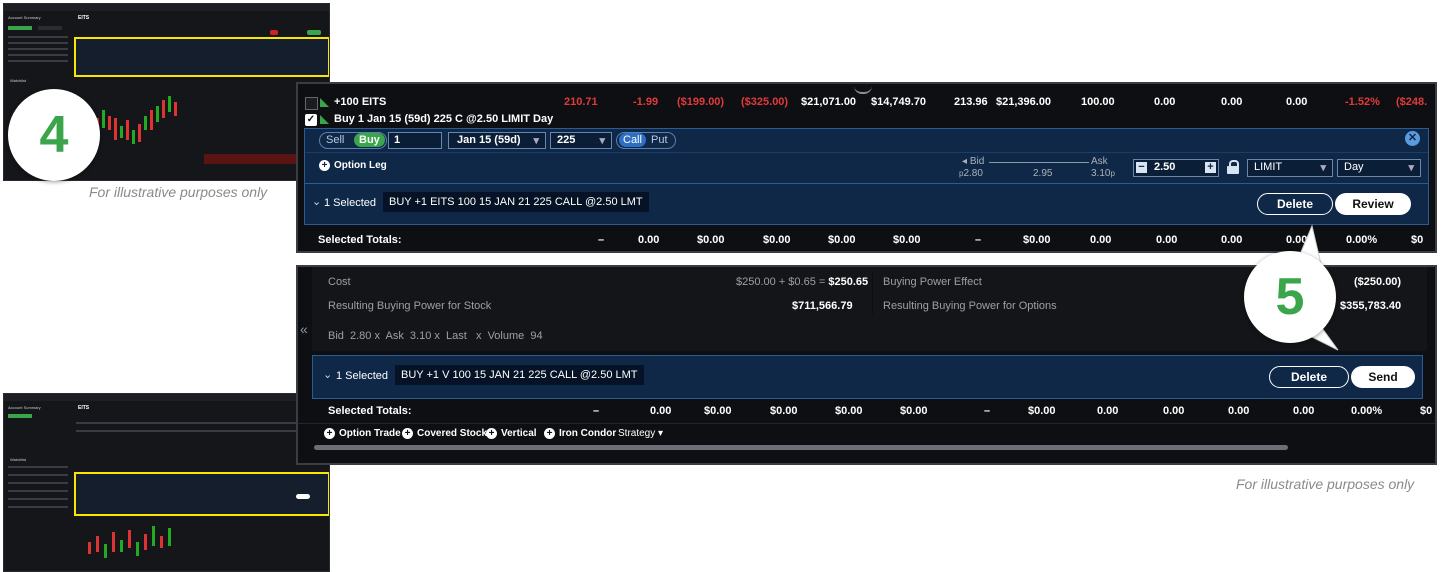 The width and height of the screenshot is (1442, 572). I want to click on lock-icon, so click(1233, 167).